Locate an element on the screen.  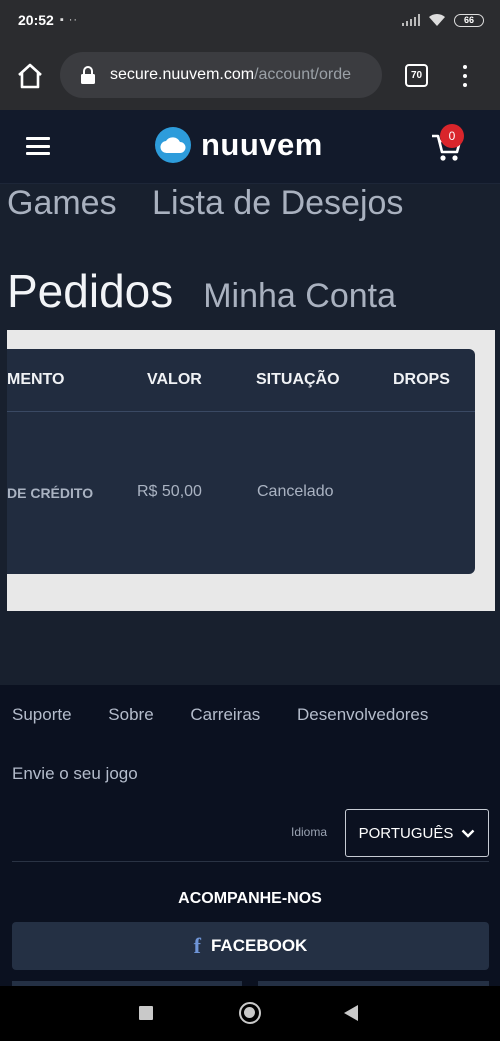
menu-kebab-icon is located at coordinates (465, 76).